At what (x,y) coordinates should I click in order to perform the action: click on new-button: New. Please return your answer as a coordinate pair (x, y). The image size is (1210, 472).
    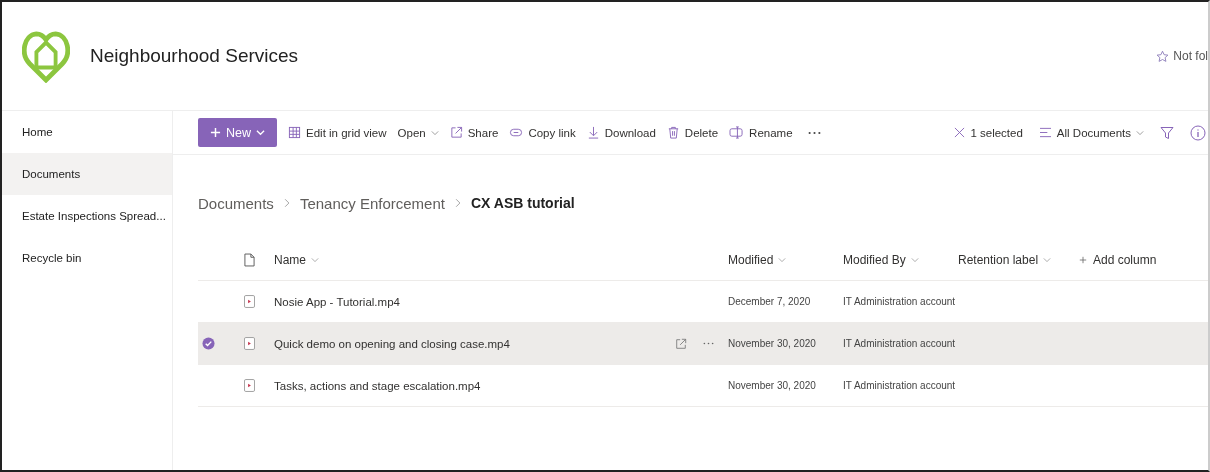
    Looking at the image, I should click on (237, 132).